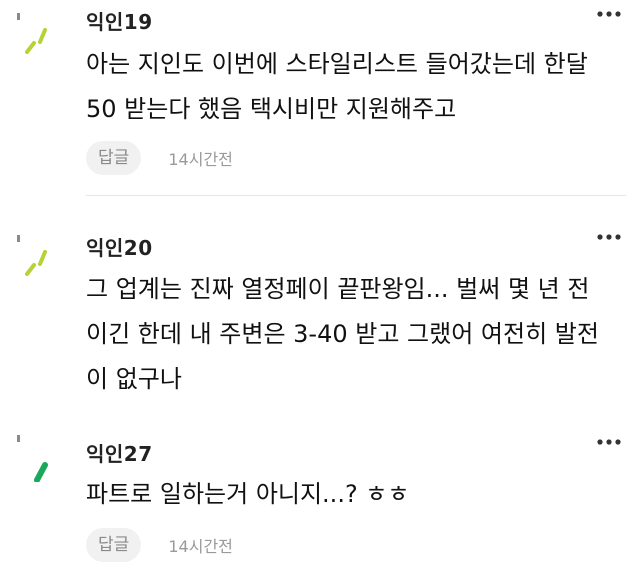  Describe the element at coordinates (119, 20) in the screenshot. I see `comment-author: 익인19` at that location.